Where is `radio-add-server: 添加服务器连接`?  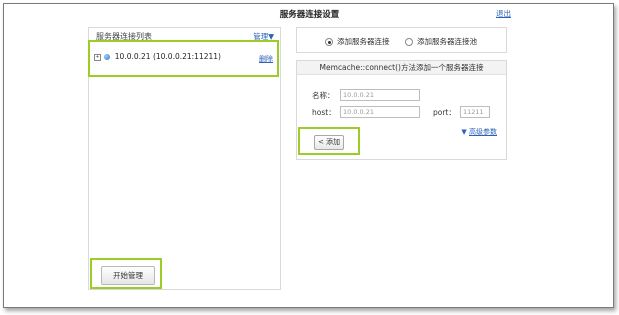 radio-add-server: 添加服务器连接 is located at coordinates (357, 41).